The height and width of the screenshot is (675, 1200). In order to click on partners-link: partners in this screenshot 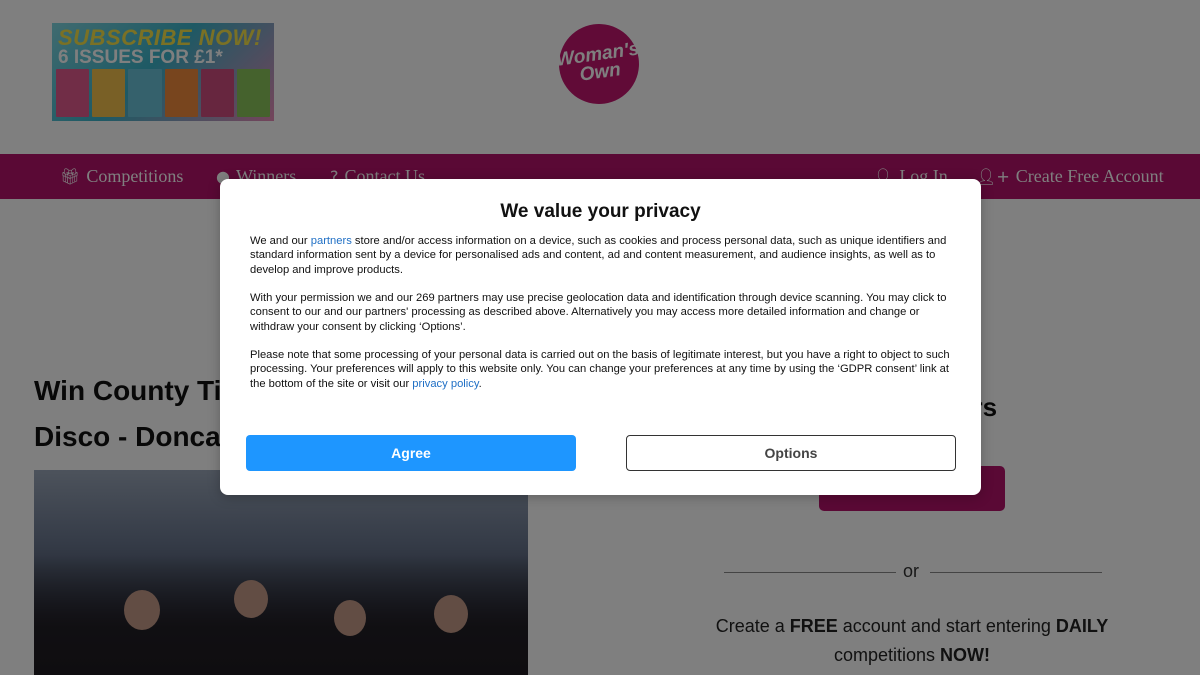, I will do `click(331, 241)`.